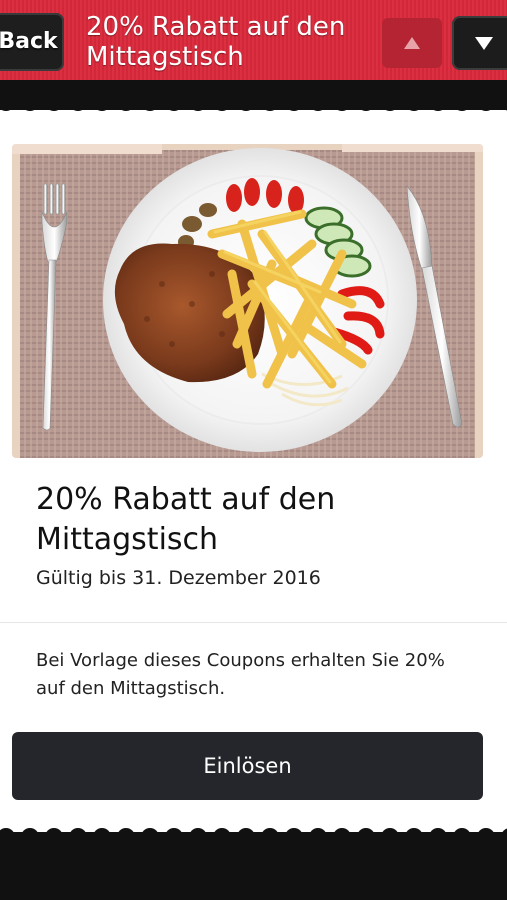  I want to click on triangle-up-icon, so click(412, 43).